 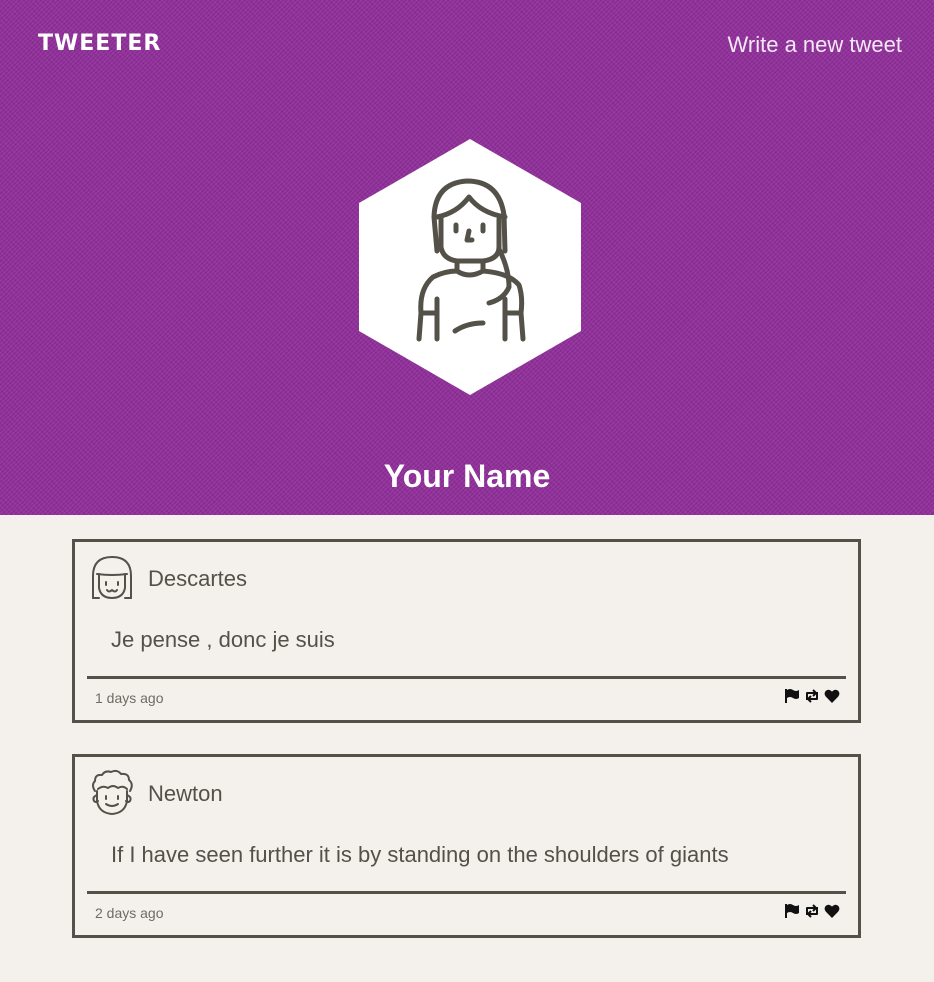 I want to click on tweet-author: Descartes, so click(x=198, y=578).